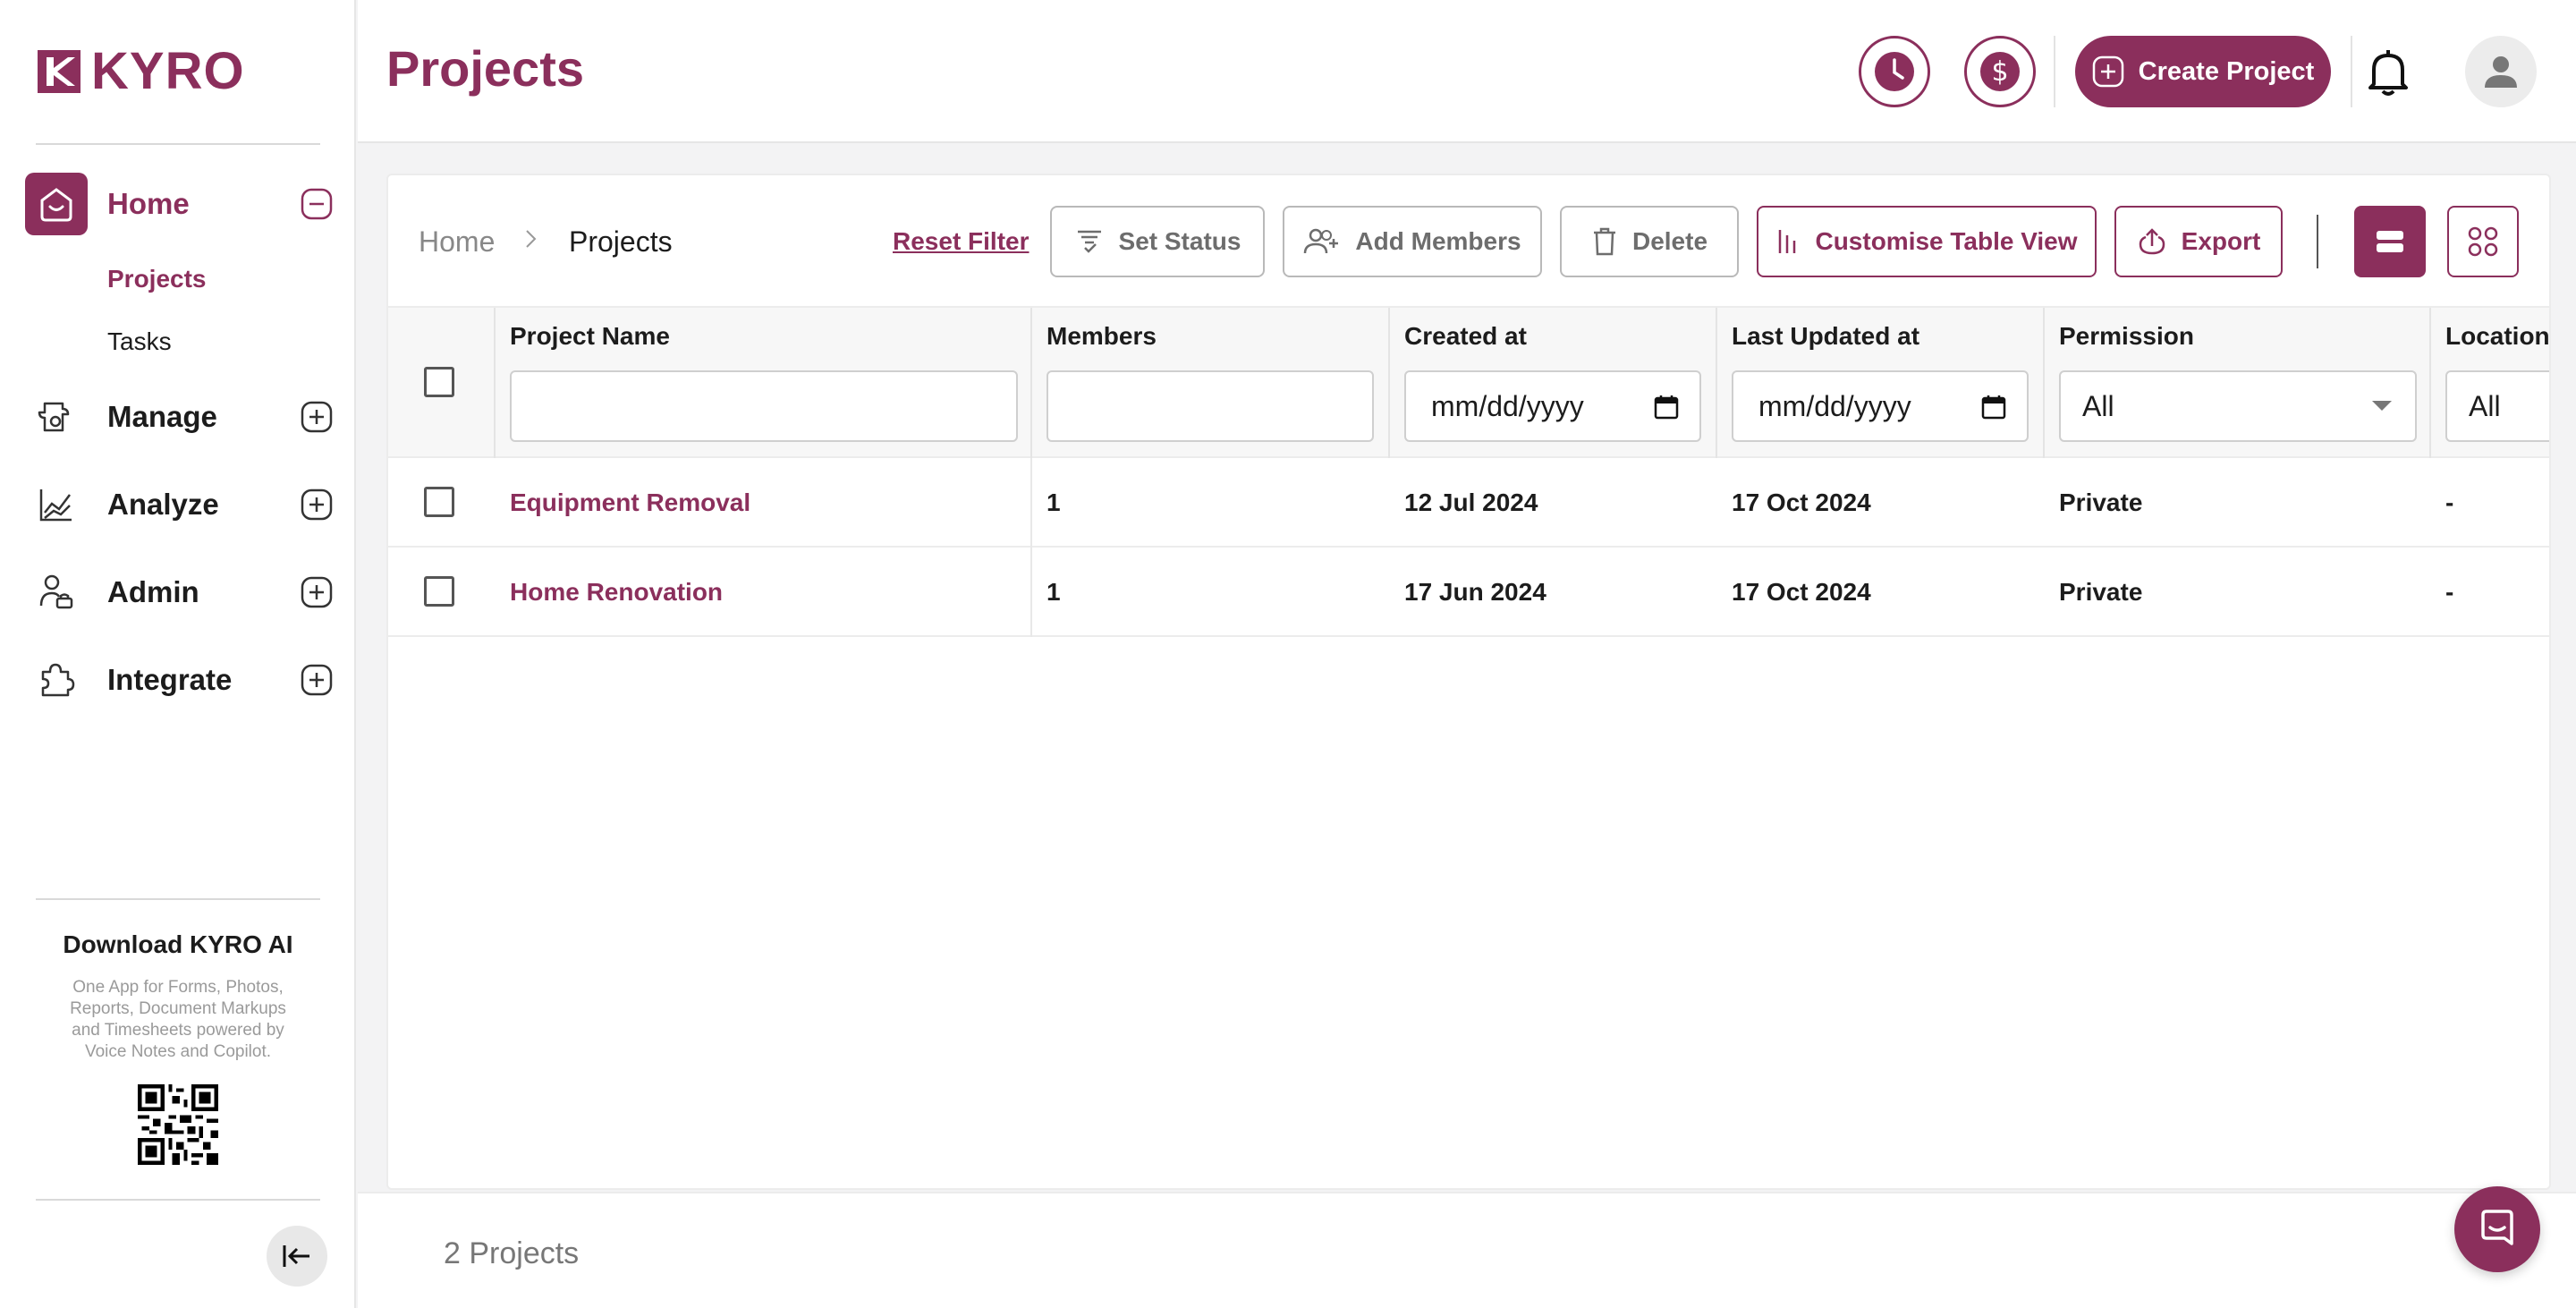  Describe the element at coordinates (590, 336) in the screenshot. I see `column-header-project-name: Project Name` at that location.